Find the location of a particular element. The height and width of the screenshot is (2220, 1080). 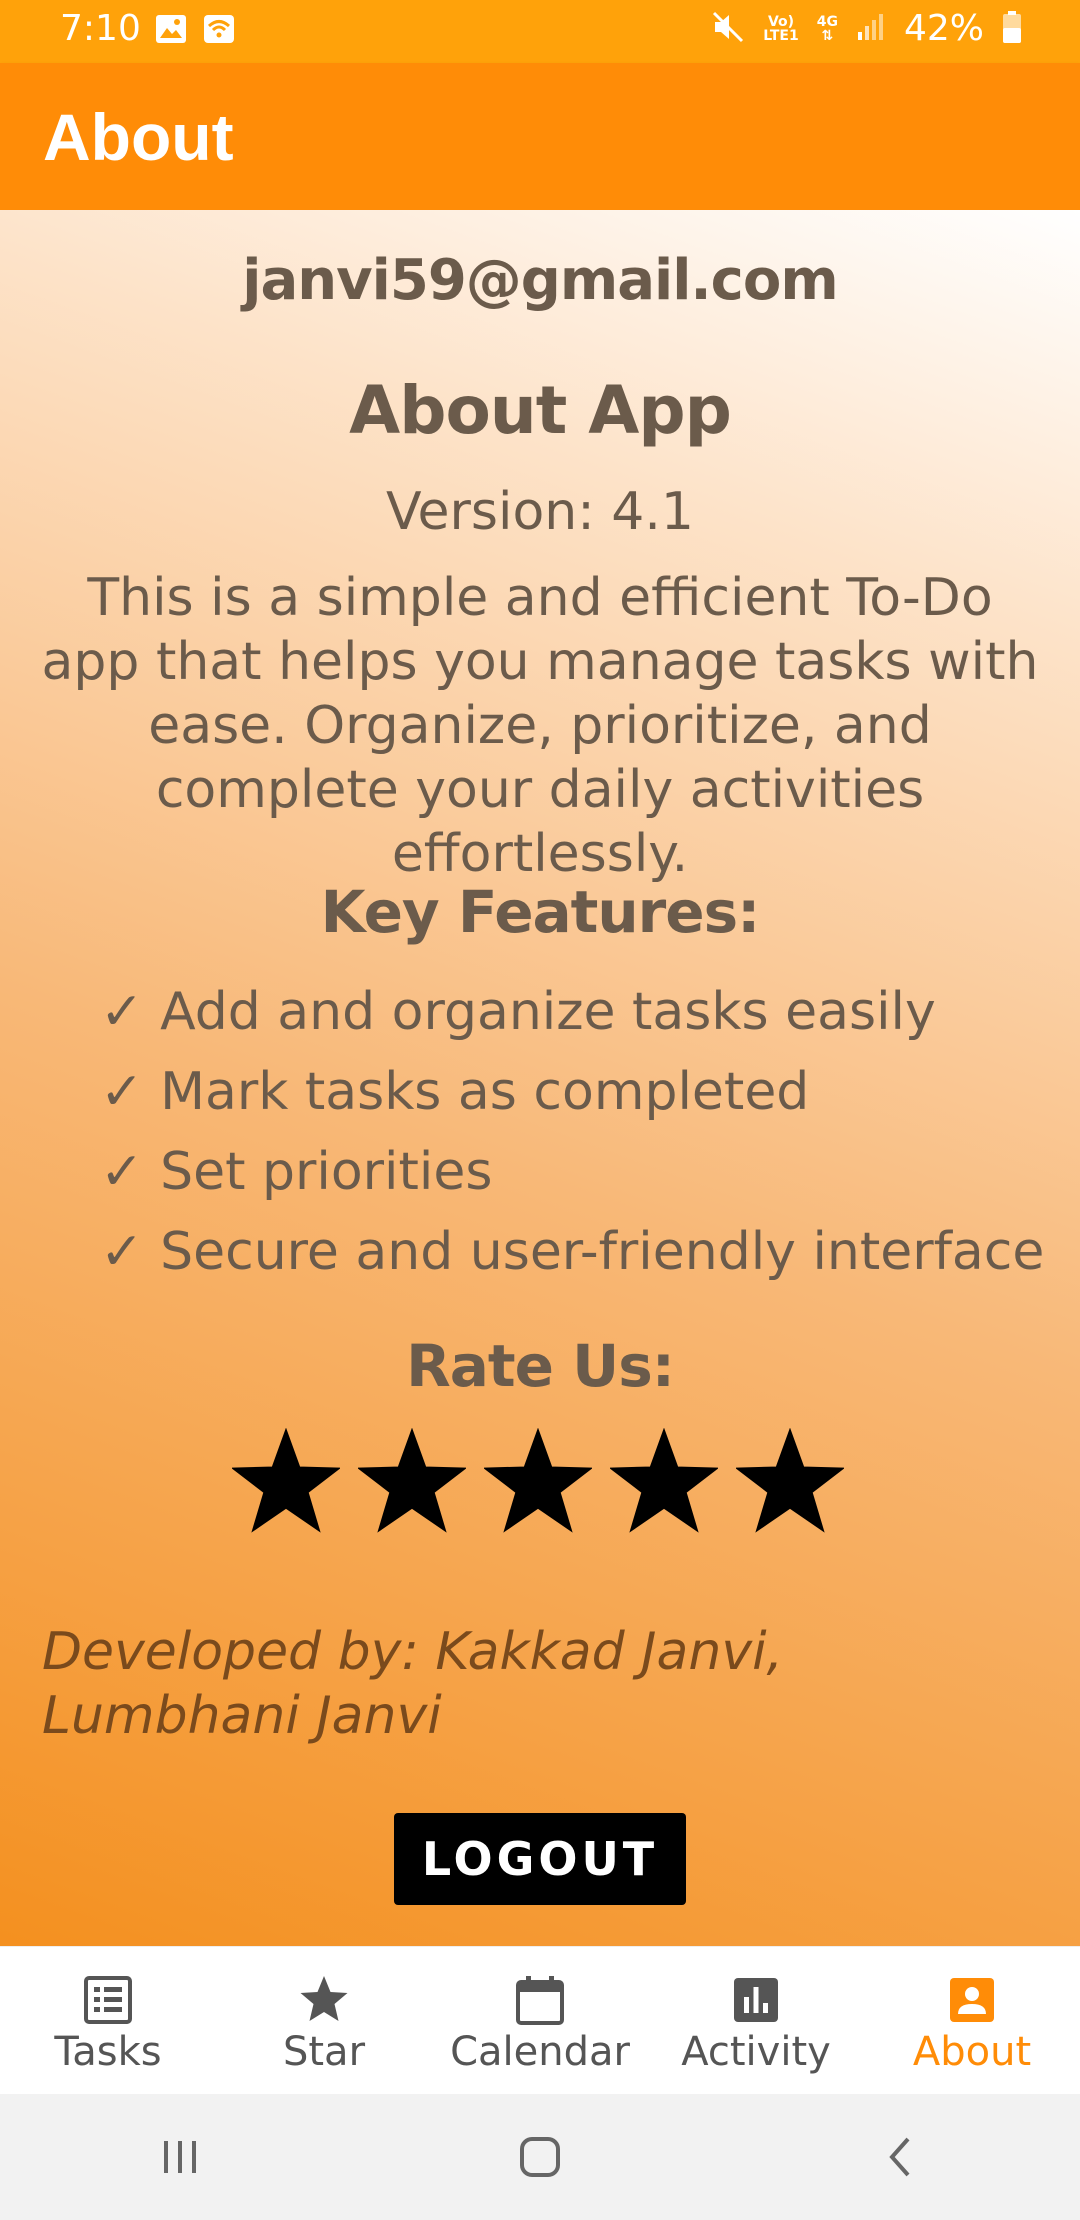

gallery-icon is located at coordinates (171, 31).